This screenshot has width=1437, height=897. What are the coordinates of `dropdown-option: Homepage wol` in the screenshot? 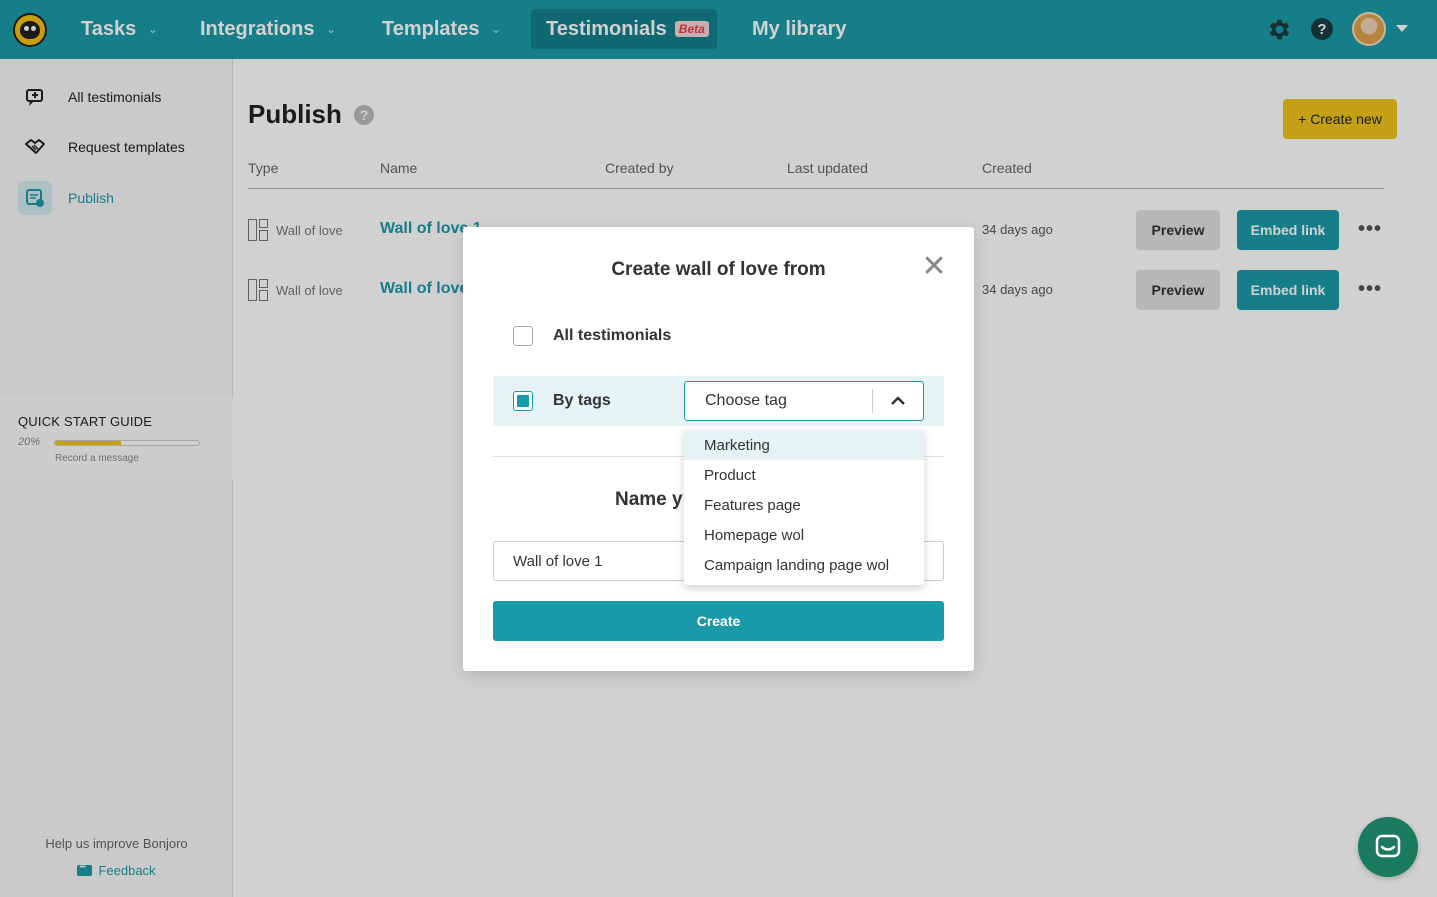 It's located at (804, 535).